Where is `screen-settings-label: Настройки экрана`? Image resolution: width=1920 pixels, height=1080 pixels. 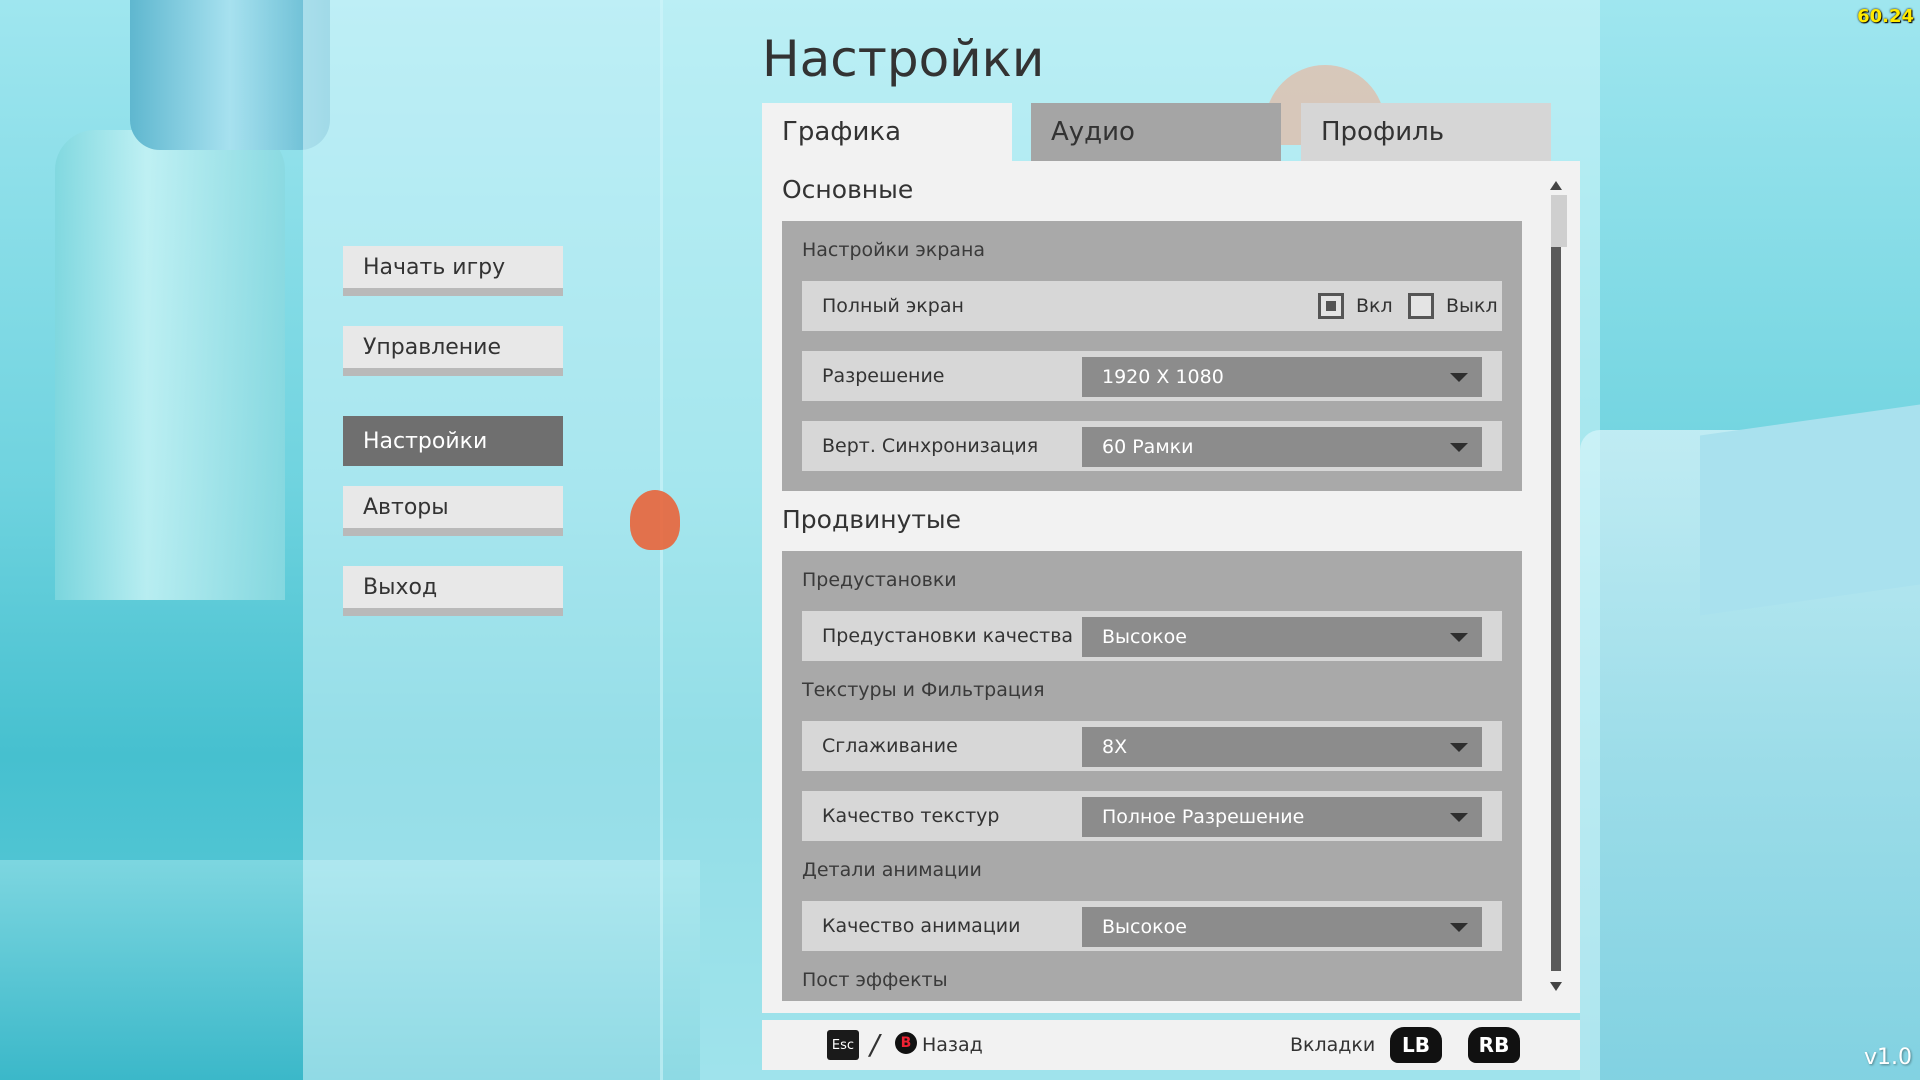 screen-settings-label: Настройки экрана is located at coordinates (894, 250).